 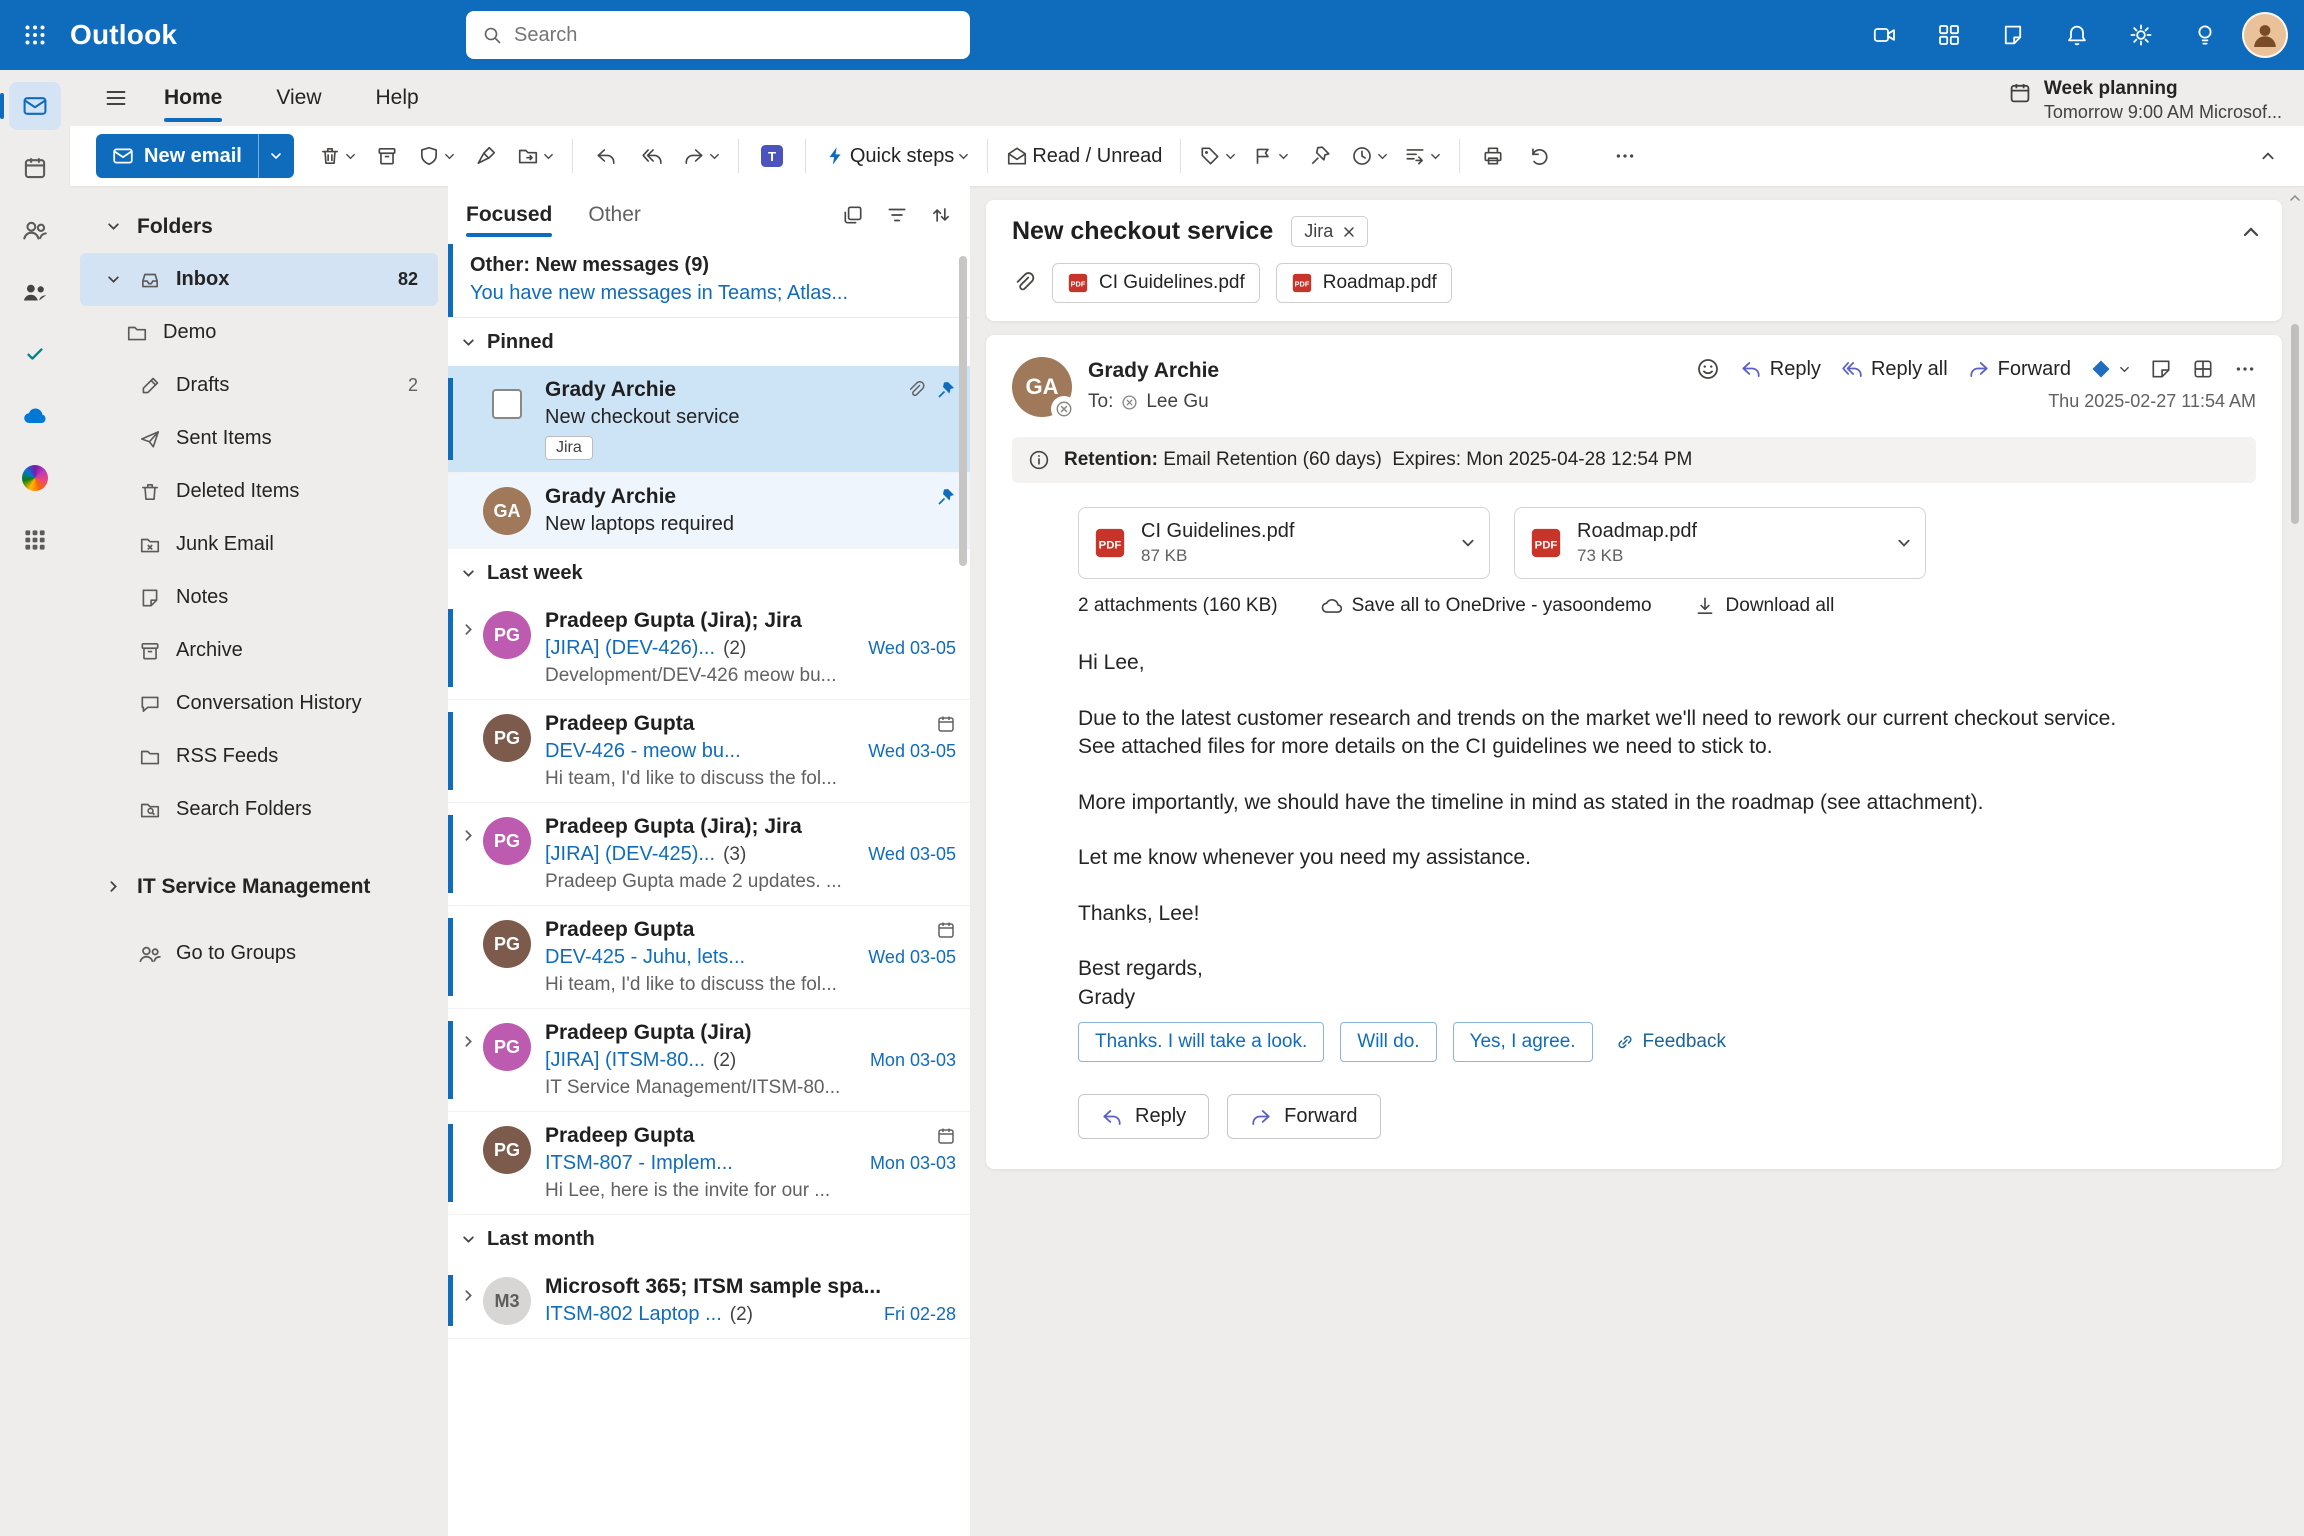 I want to click on message-row: GA Grady Archie New laptops required, so click(x=709, y=511).